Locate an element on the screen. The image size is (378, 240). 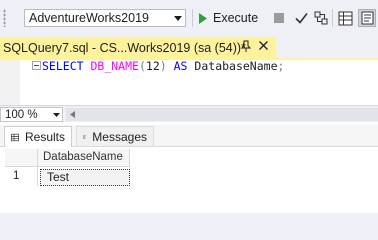
sql-punctuation: ( is located at coordinates (142, 66).